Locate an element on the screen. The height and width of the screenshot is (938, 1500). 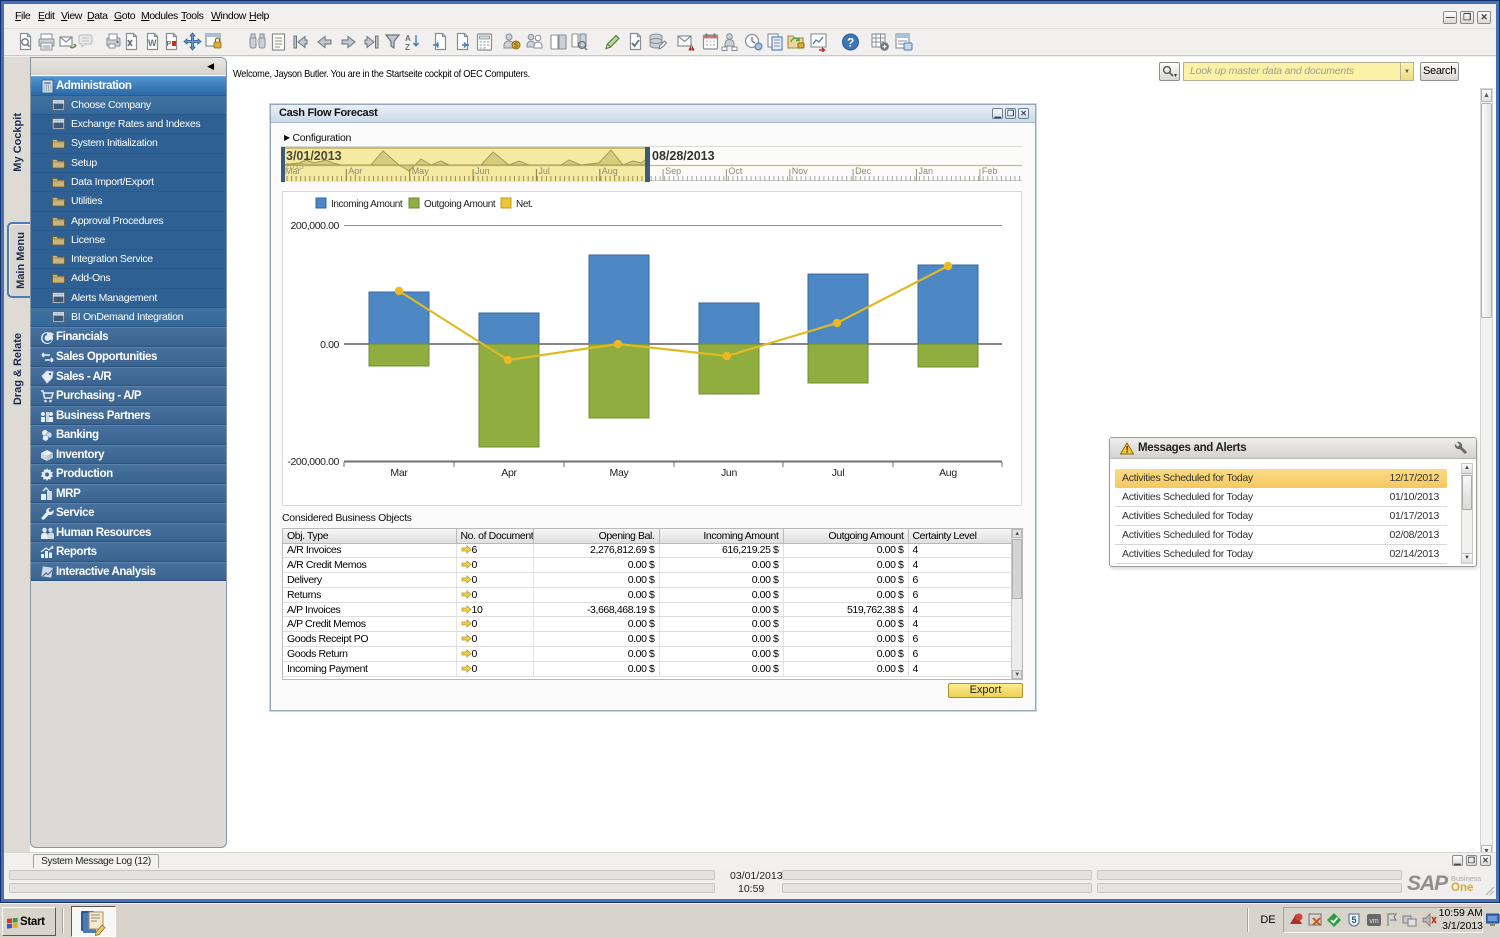
svg-text: Dec is located at coordinates (863, 171).